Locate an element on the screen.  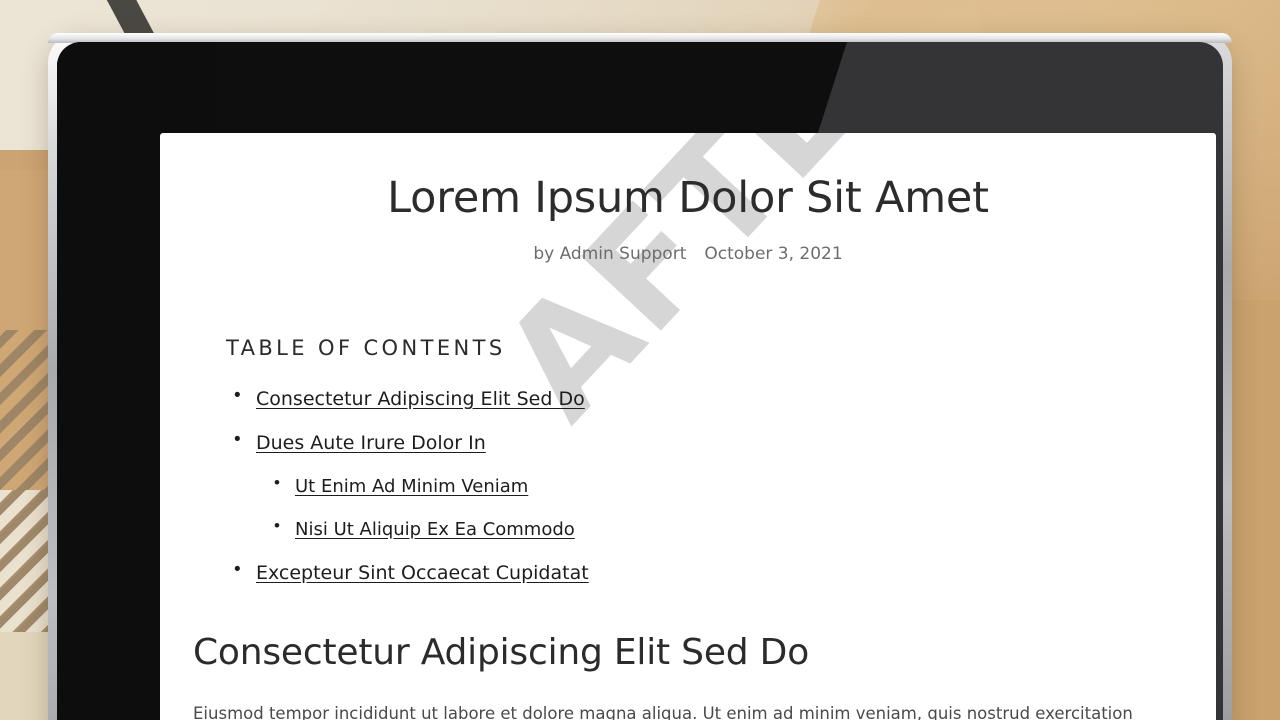
byline-date: October 3, 2021 is located at coordinates (773, 254).